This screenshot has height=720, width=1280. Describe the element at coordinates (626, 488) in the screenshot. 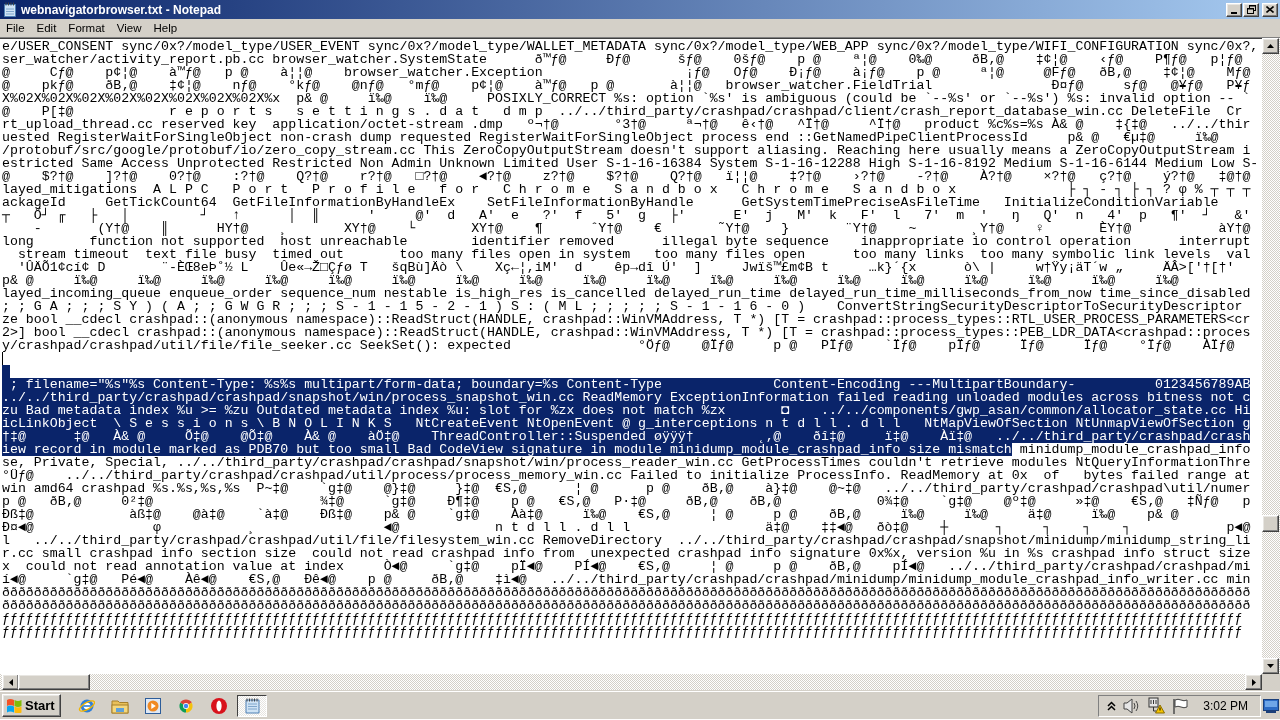

I see `text-line: win amd64 crashpad %s.%s,%s,%s P~‡@ `g‡@ @}‡@ }‡@ €S‚@ ¦ @ p @ ðB‚@ à}‡@ @~‡@ ../../third_party/crashpad/crashpad\util/numer` at that location.